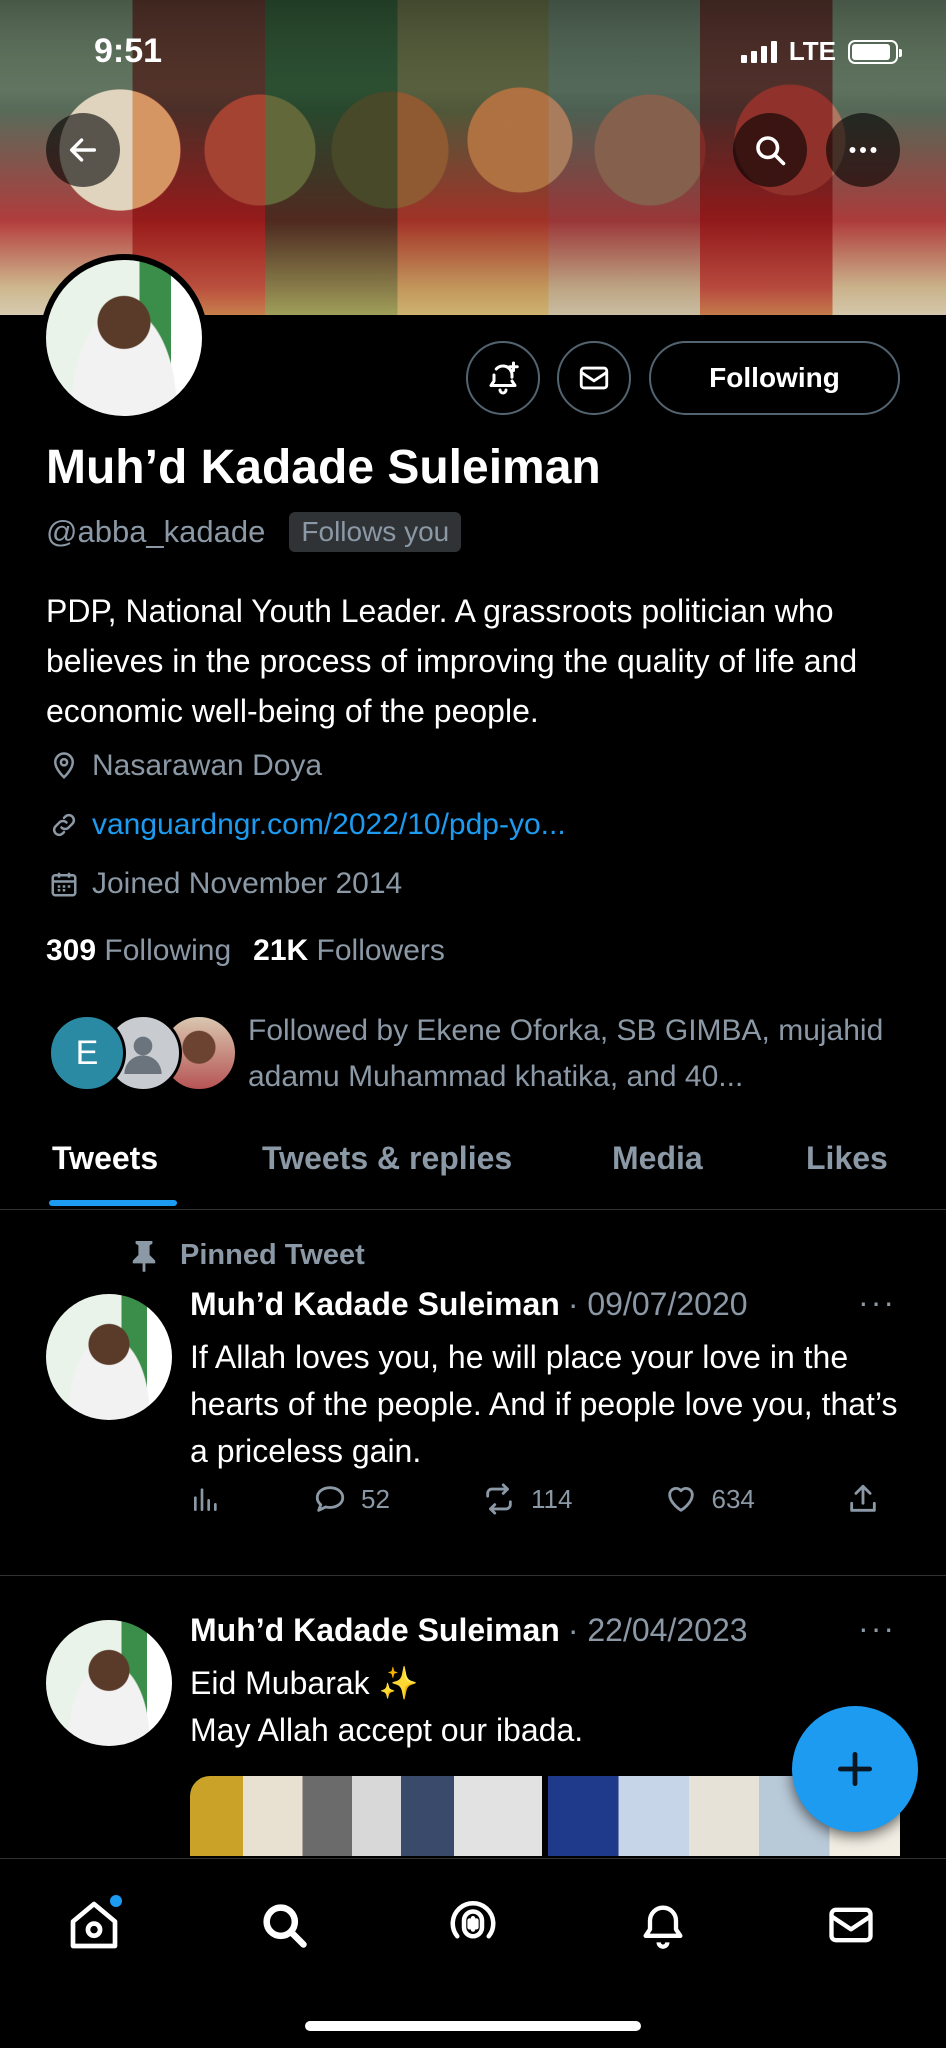  What do you see at coordinates (71, 950) in the screenshot?
I see `following-count: 309` at bounding box center [71, 950].